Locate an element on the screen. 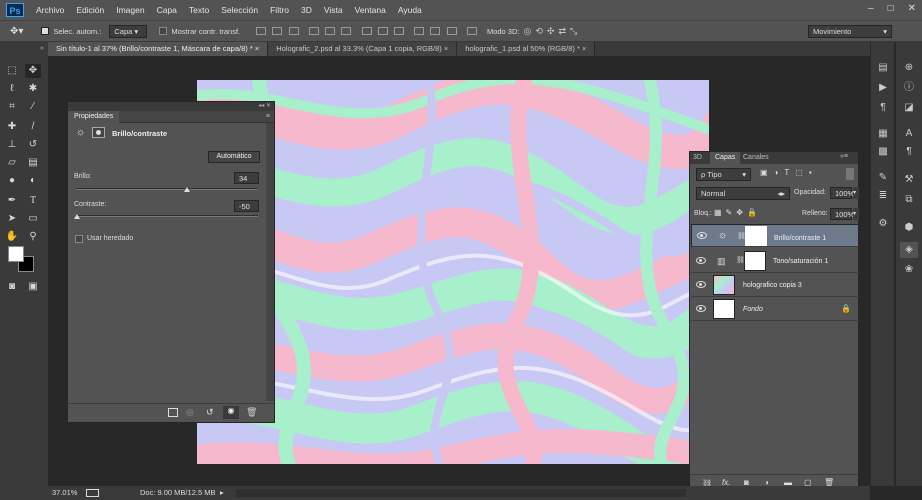  properties-tab: Propiedades is located at coordinates (94, 117).